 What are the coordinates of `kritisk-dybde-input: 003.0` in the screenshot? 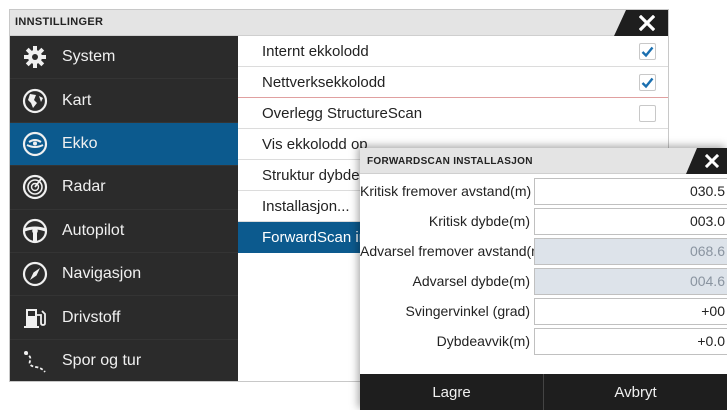 It's located at (630, 221).